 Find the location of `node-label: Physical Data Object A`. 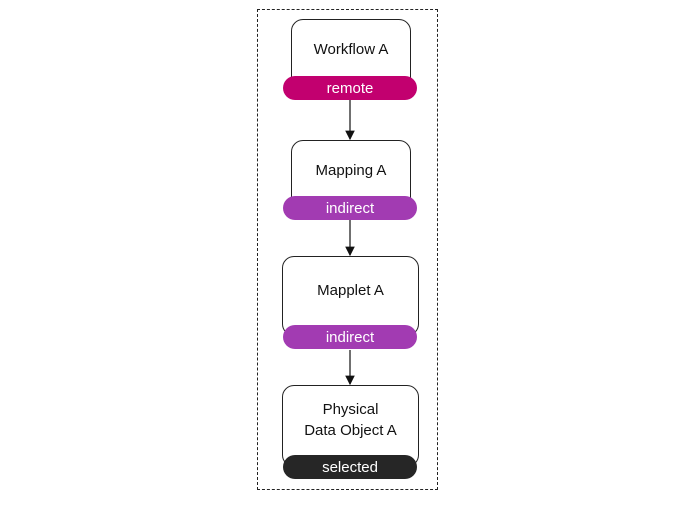

node-label: Physical Data Object A is located at coordinates (350, 420).